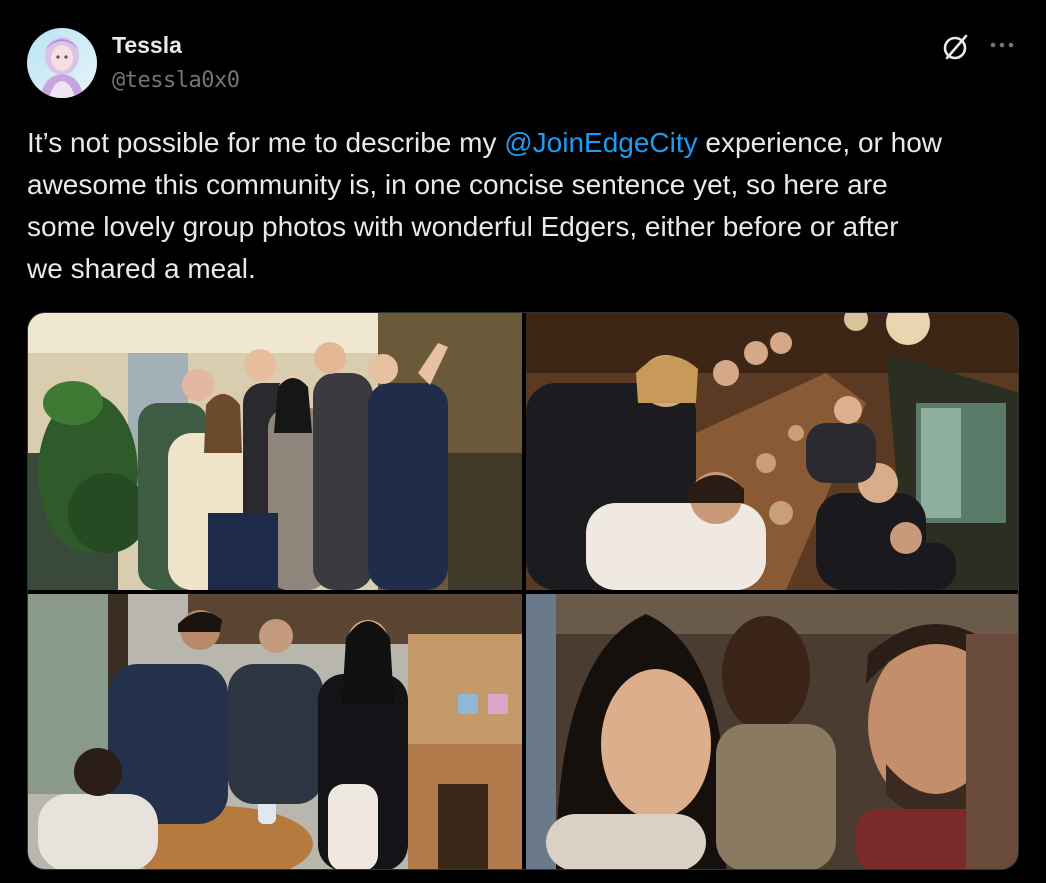 This screenshot has height=883, width=1046. I want to click on mention-link: @JoinEdgeCity, so click(600, 142).